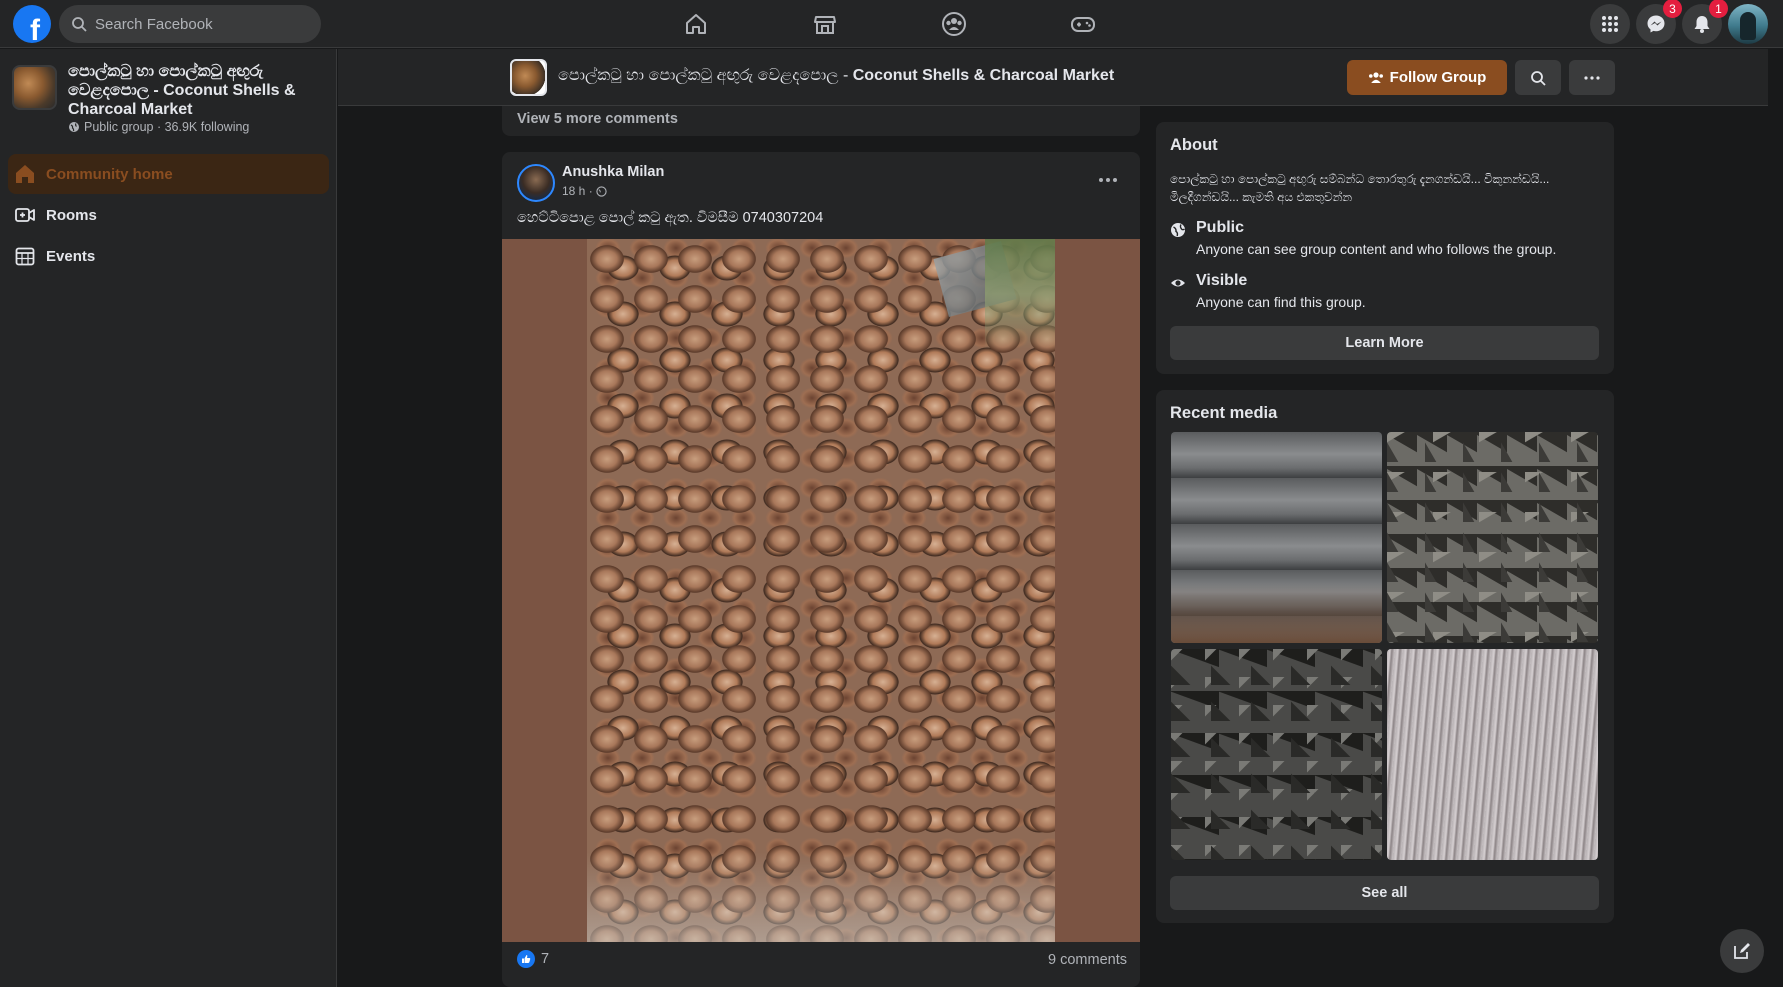 The image size is (1783, 987). Describe the element at coordinates (168, 215) in the screenshot. I see `sidebar-item-rooms: Rooms` at that location.